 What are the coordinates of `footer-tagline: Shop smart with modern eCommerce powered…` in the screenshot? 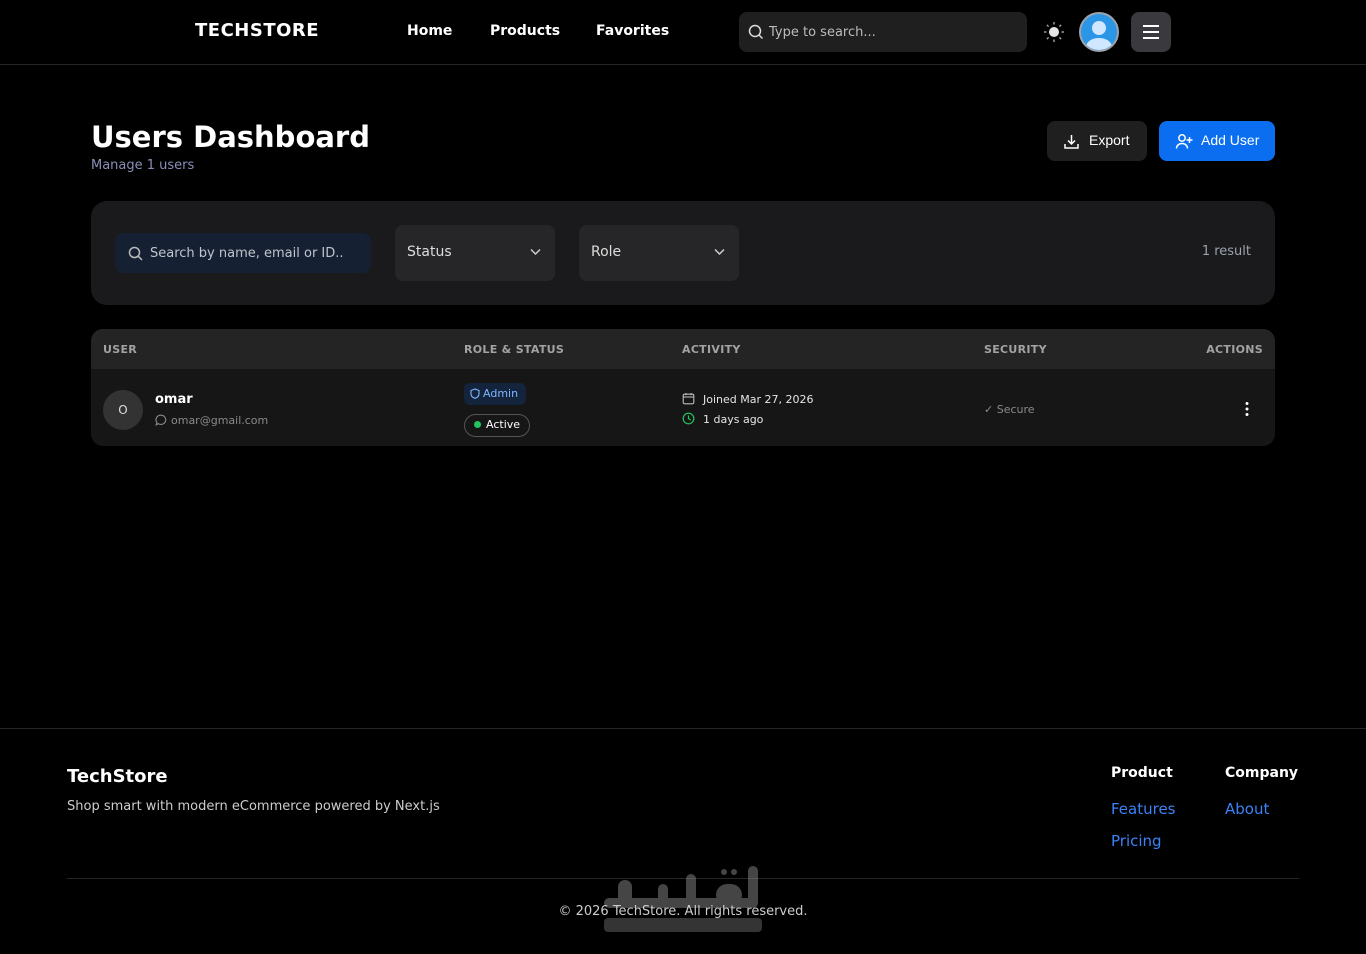 It's located at (253, 806).